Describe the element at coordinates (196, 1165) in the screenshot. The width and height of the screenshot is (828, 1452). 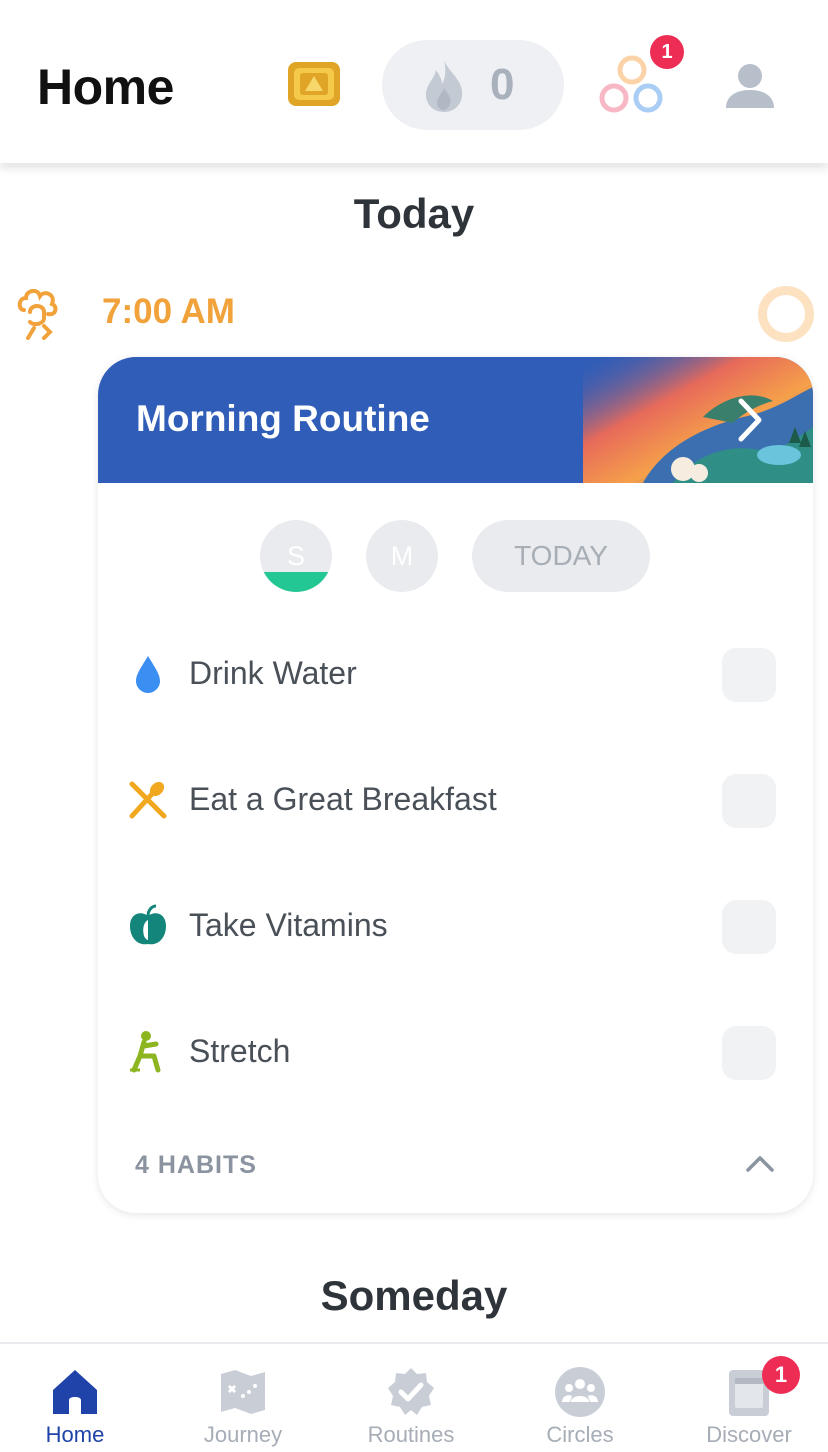
I see `habit-count: 4 HABITS` at that location.